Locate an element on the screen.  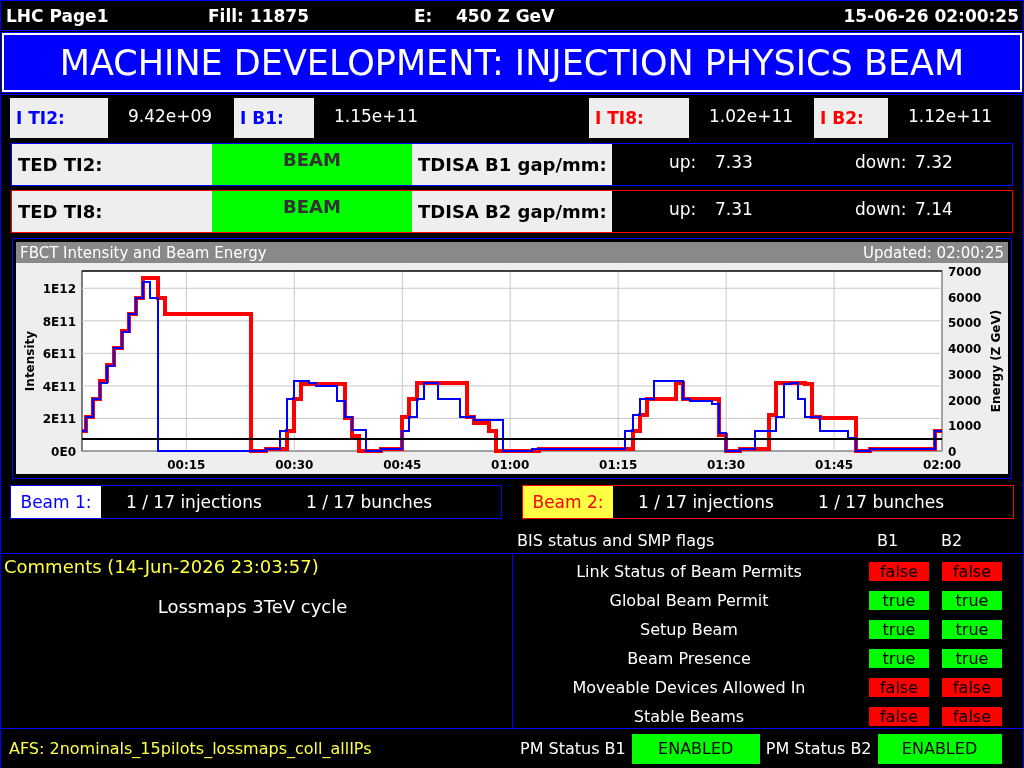
tick-label: 6E11 is located at coordinates (59, 354).